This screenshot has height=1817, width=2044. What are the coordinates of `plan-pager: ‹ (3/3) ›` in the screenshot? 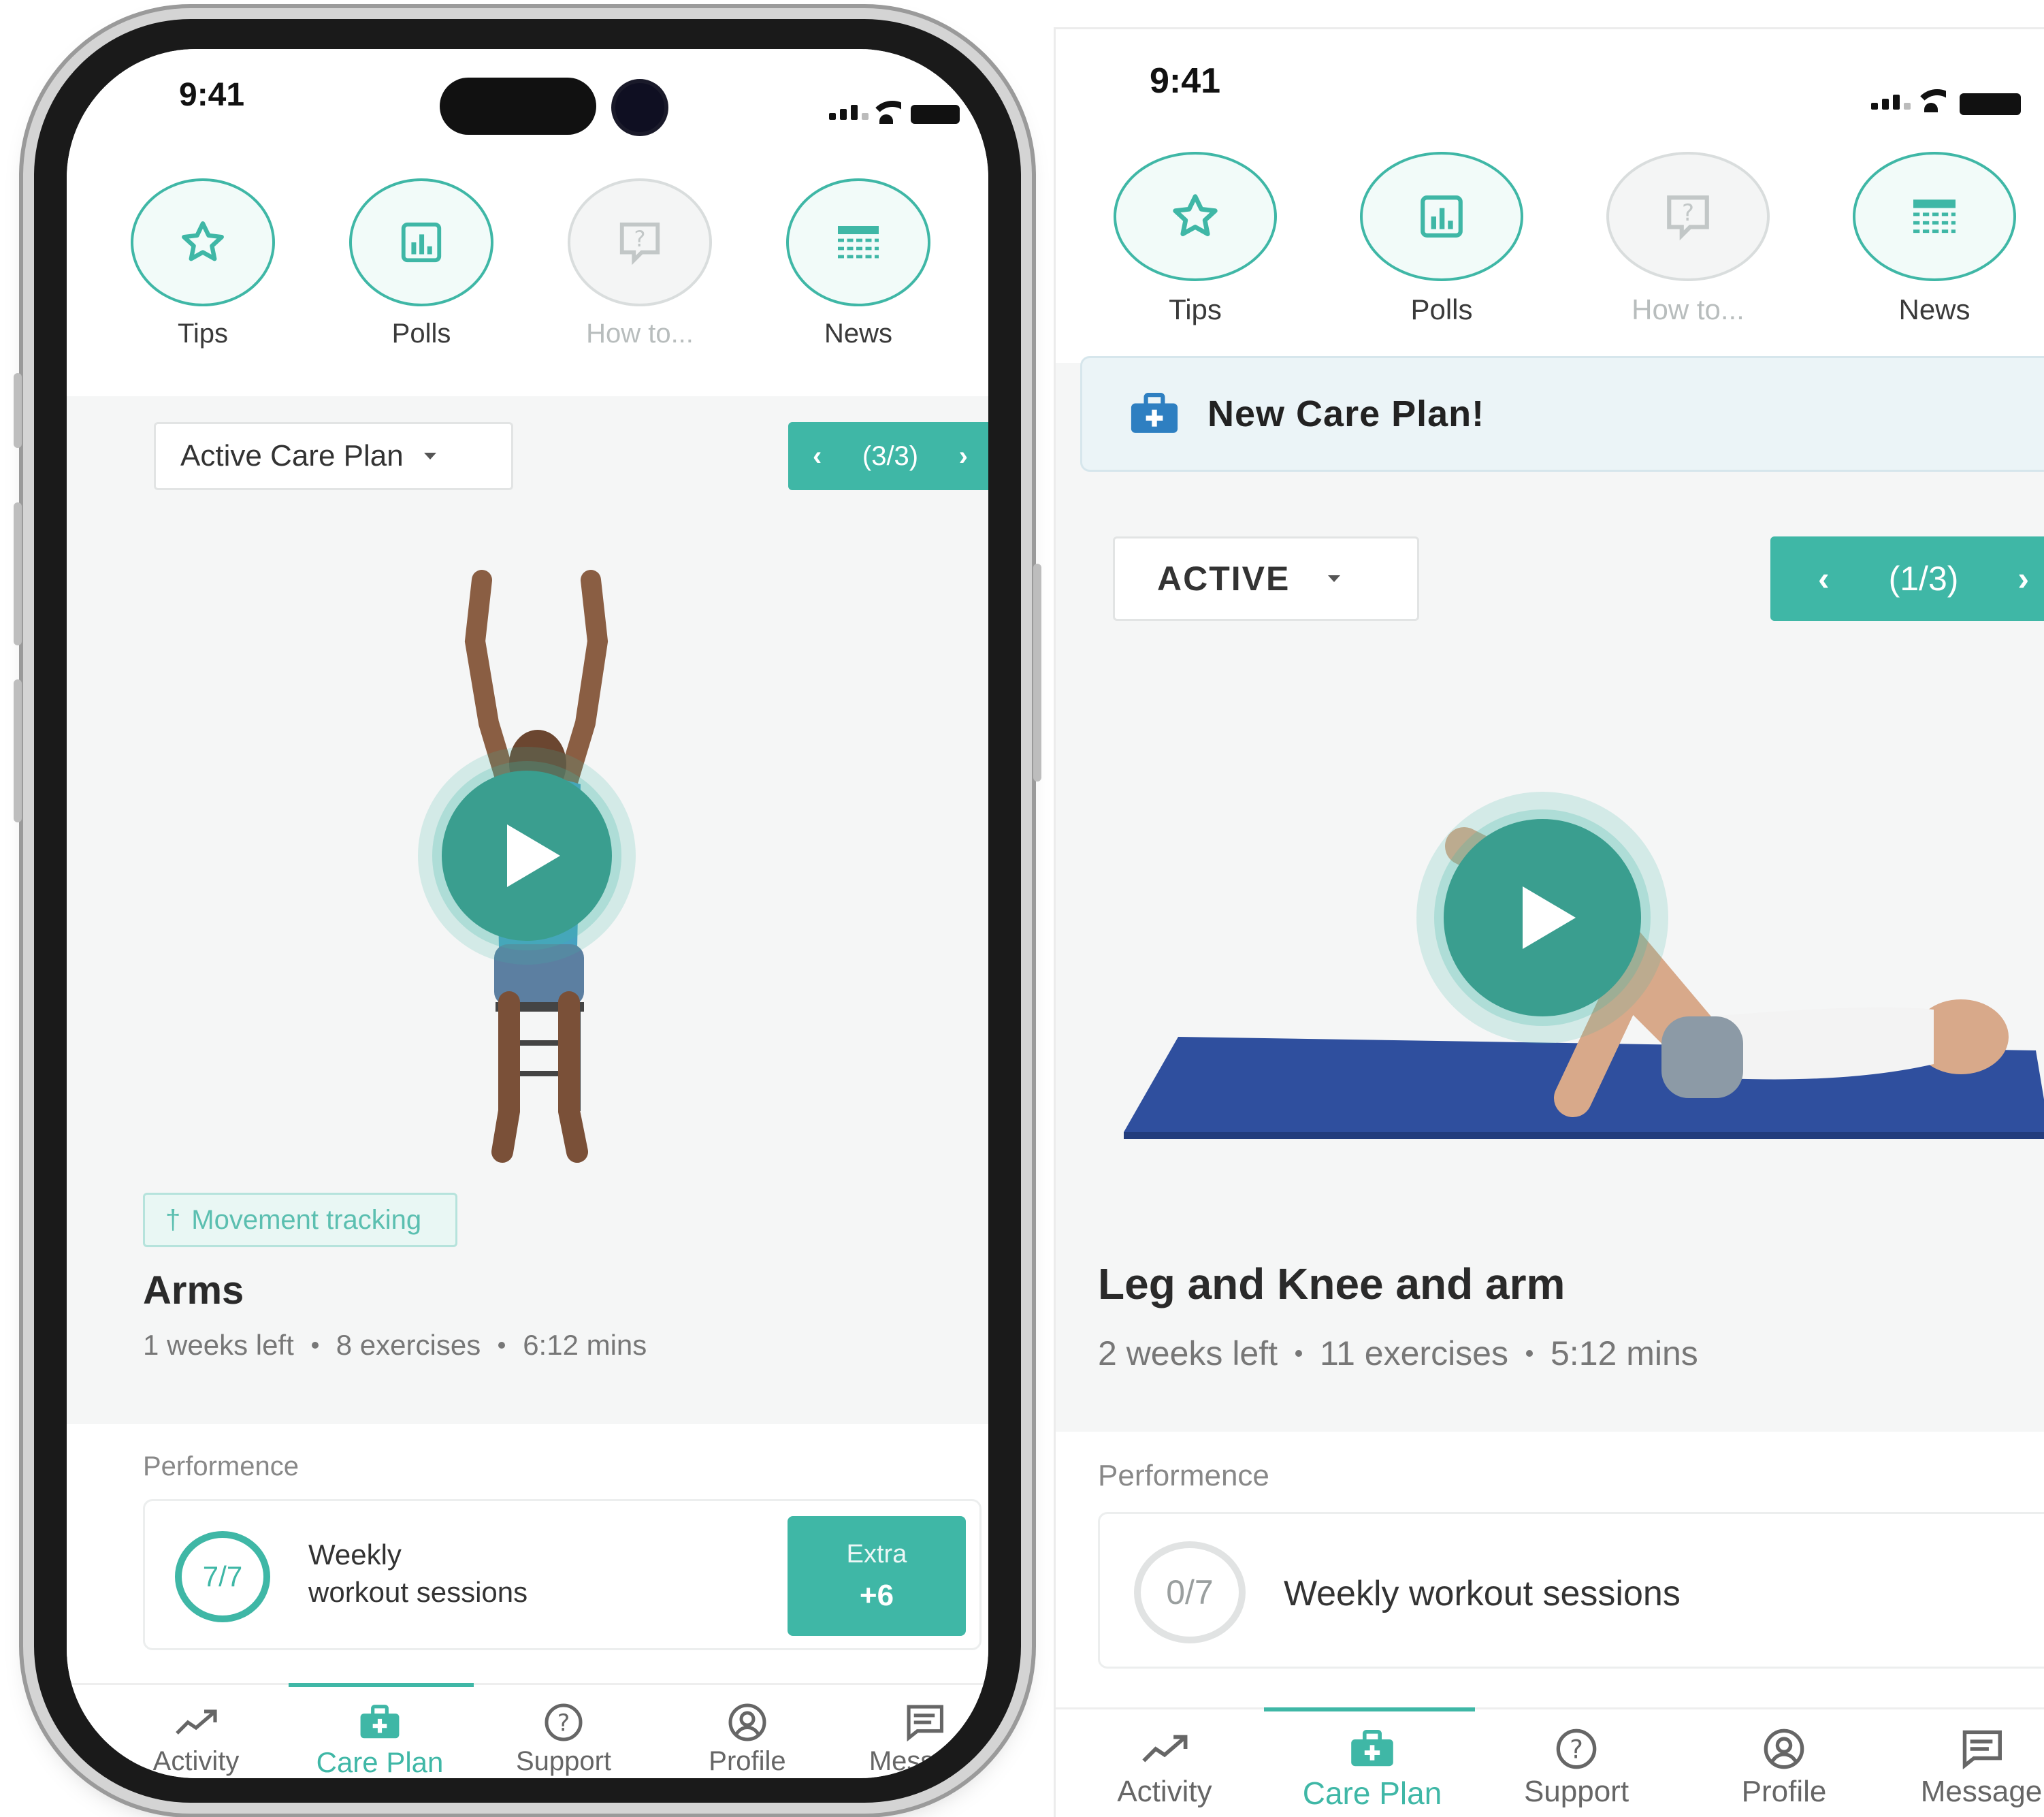 It's located at (888, 456).